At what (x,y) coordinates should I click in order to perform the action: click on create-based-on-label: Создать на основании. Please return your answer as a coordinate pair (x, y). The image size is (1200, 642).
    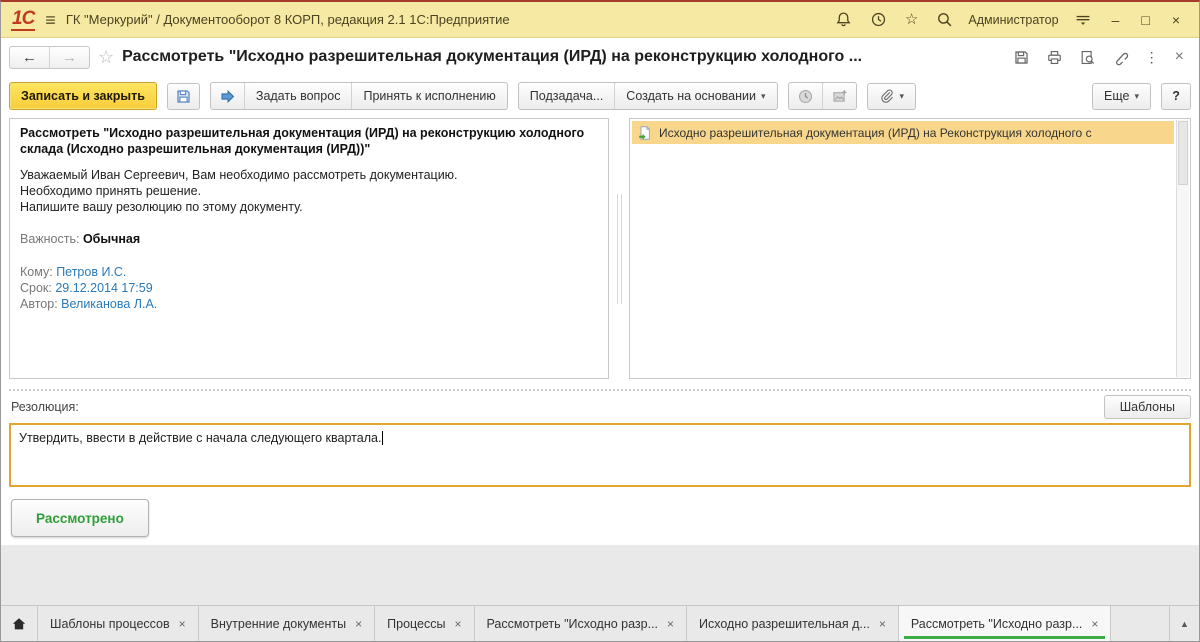
    Looking at the image, I should click on (691, 96).